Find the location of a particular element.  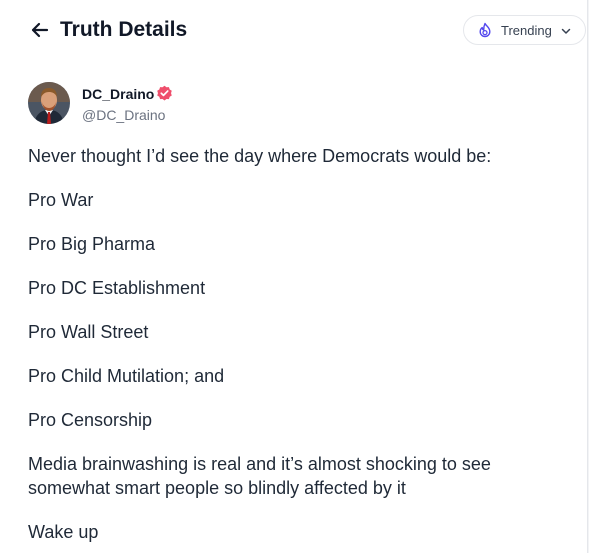

post-paragraph: Pro Wall Street is located at coordinates (88, 332).